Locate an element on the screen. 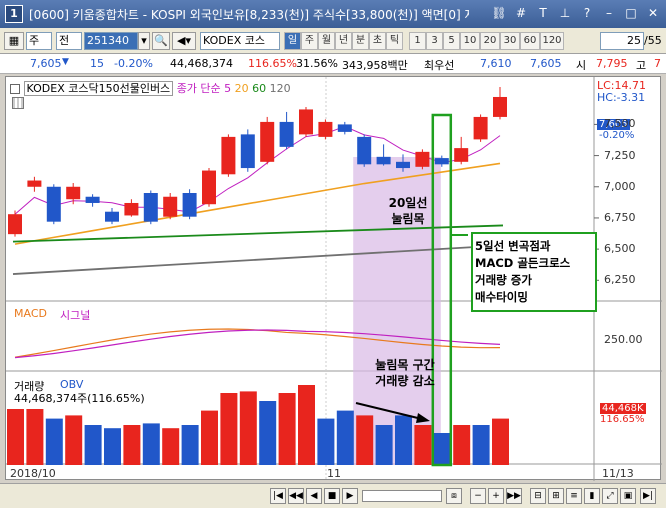  prev-icon: ◀ is located at coordinates (314, 496).